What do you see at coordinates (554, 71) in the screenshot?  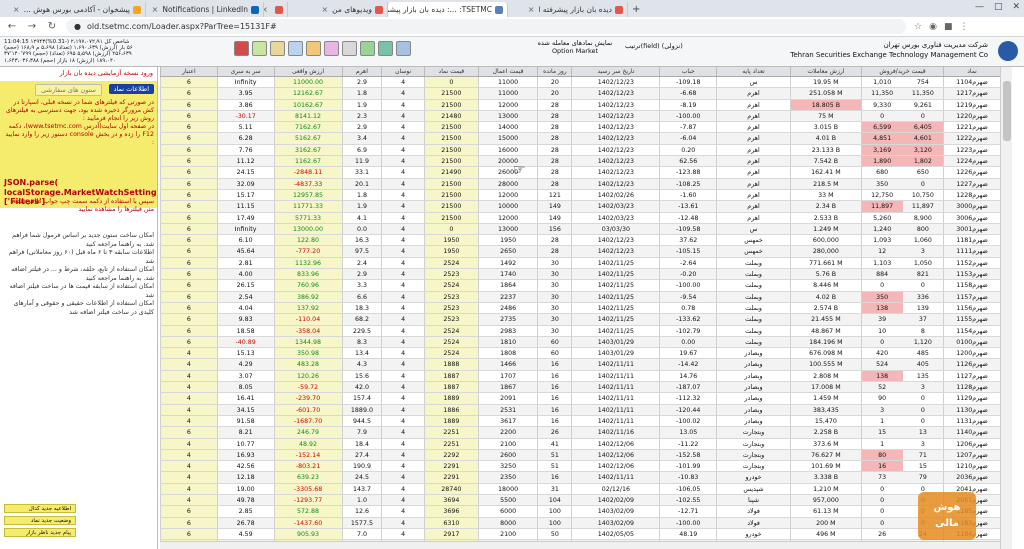 I see `column-header: روز مانده` at bounding box center [554, 71].